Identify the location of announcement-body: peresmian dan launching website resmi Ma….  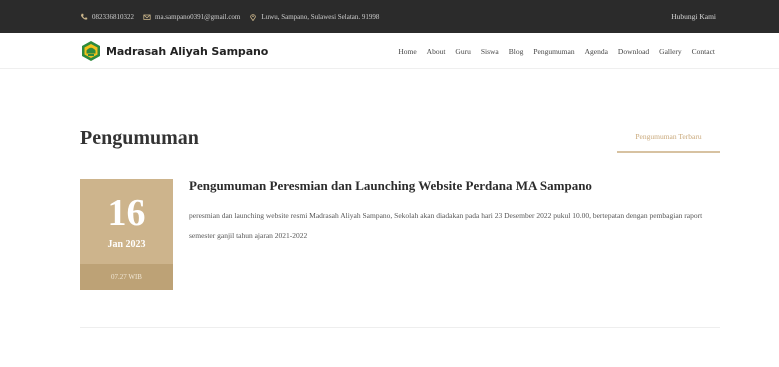
(446, 225).